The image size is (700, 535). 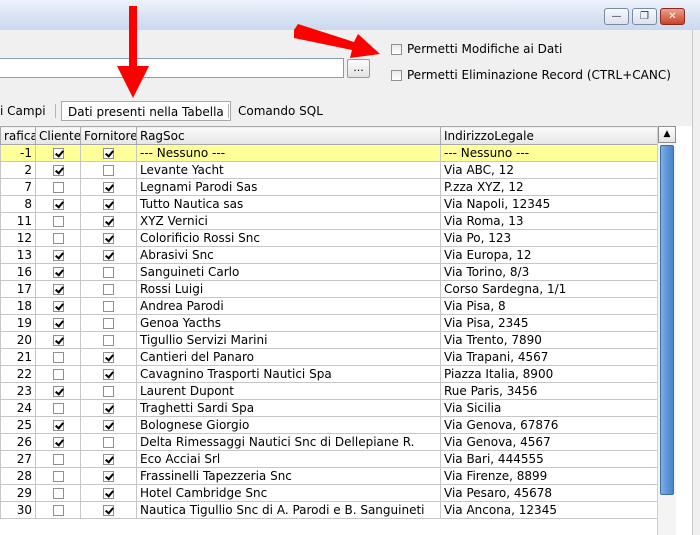 What do you see at coordinates (396, 49) in the screenshot?
I see `allow-edit-checkbox` at bounding box center [396, 49].